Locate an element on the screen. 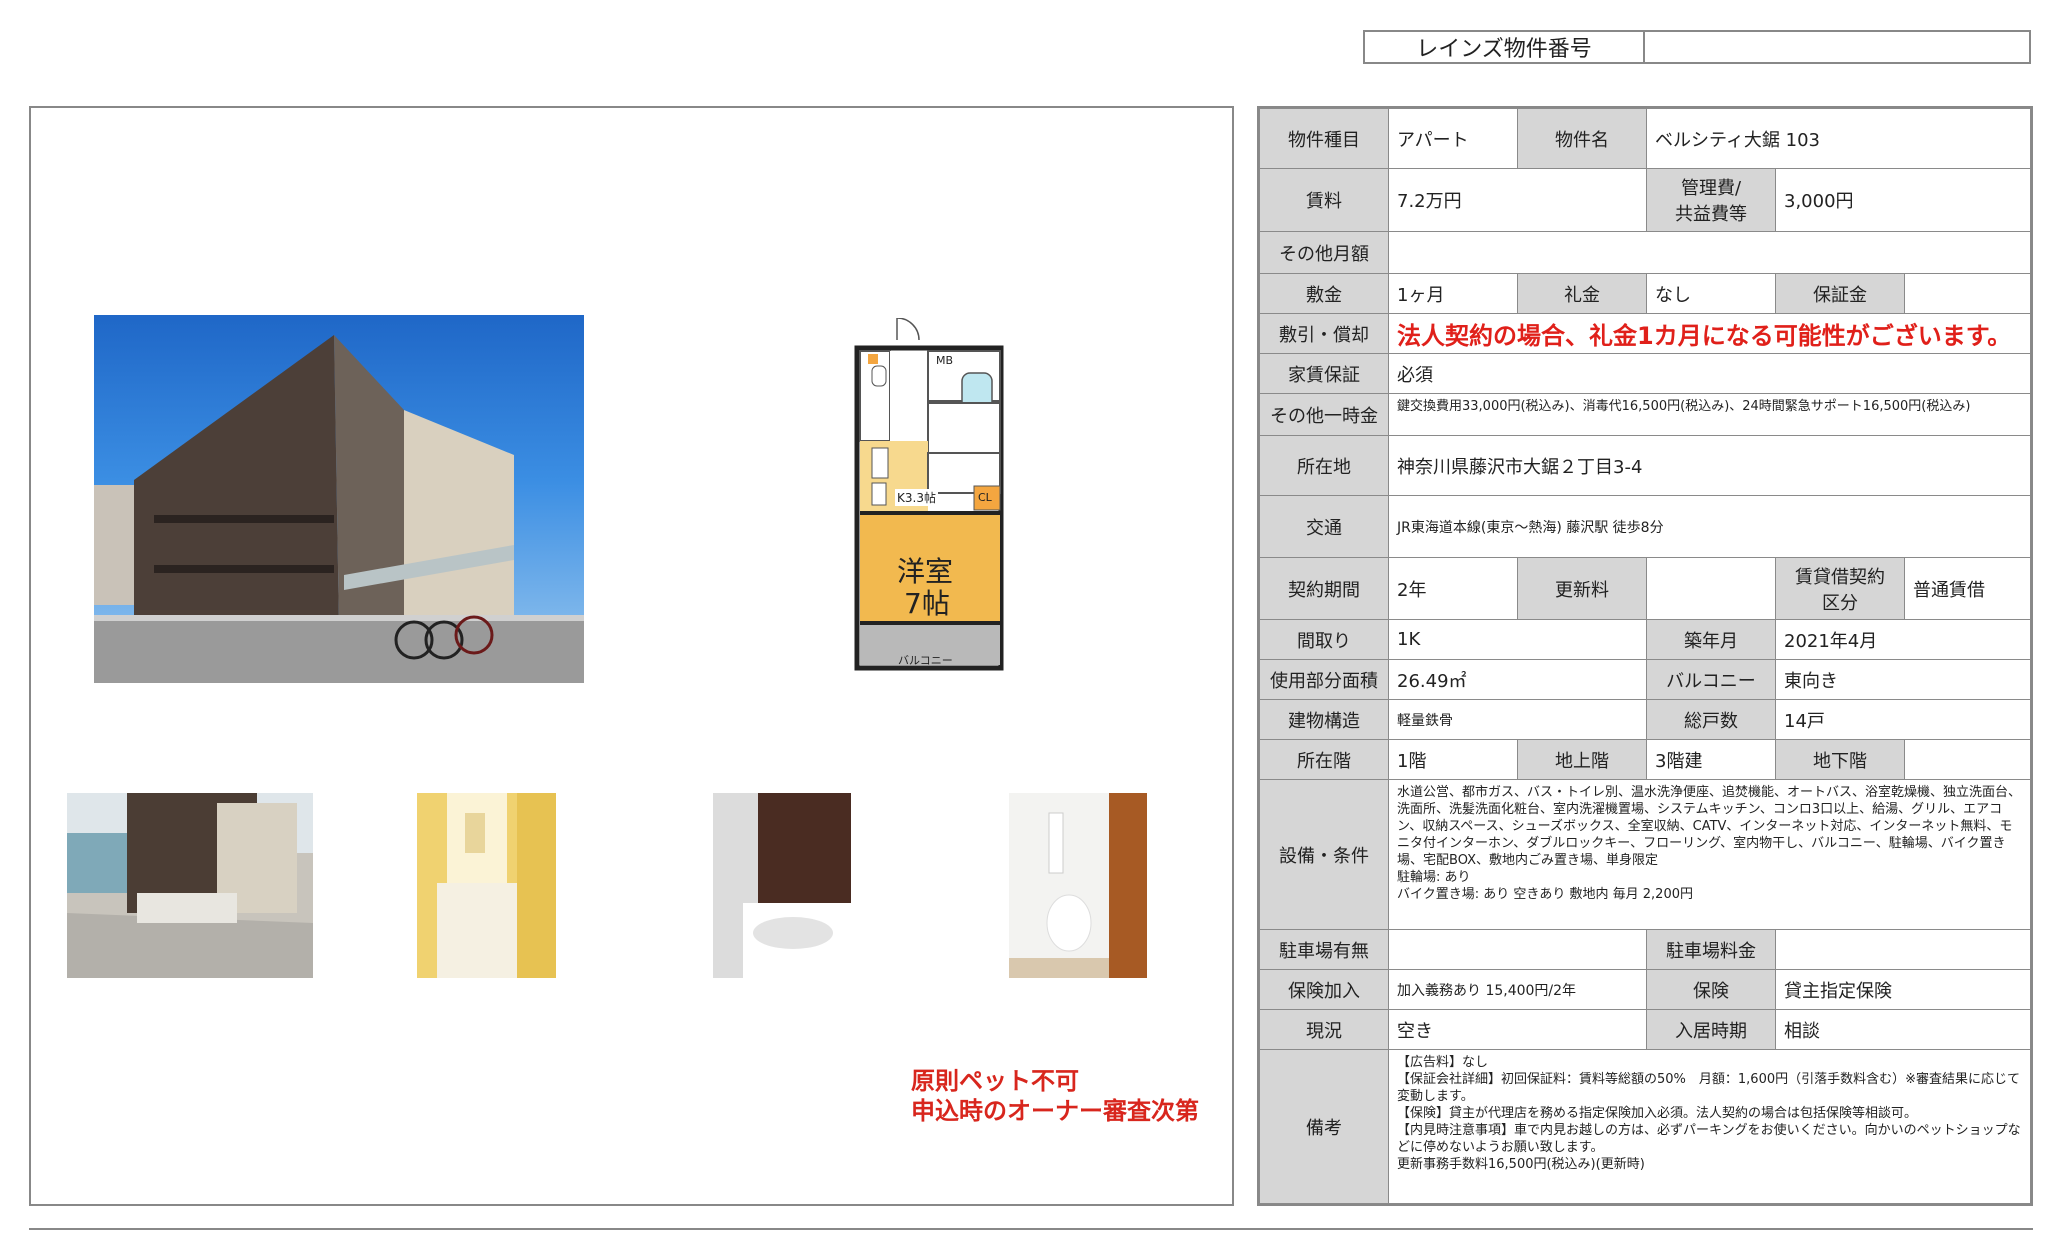  lease-type-value: 普通賃借 is located at coordinates (1967, 588).